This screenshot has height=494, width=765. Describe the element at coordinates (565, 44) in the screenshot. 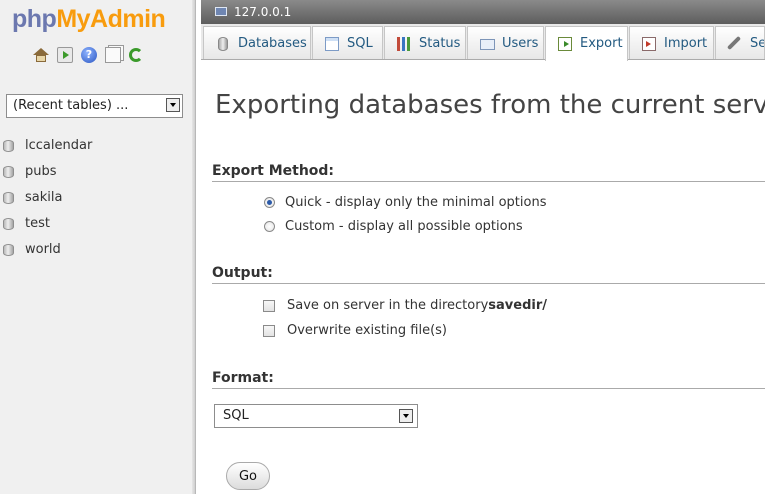

I see `export-icon` at that location.